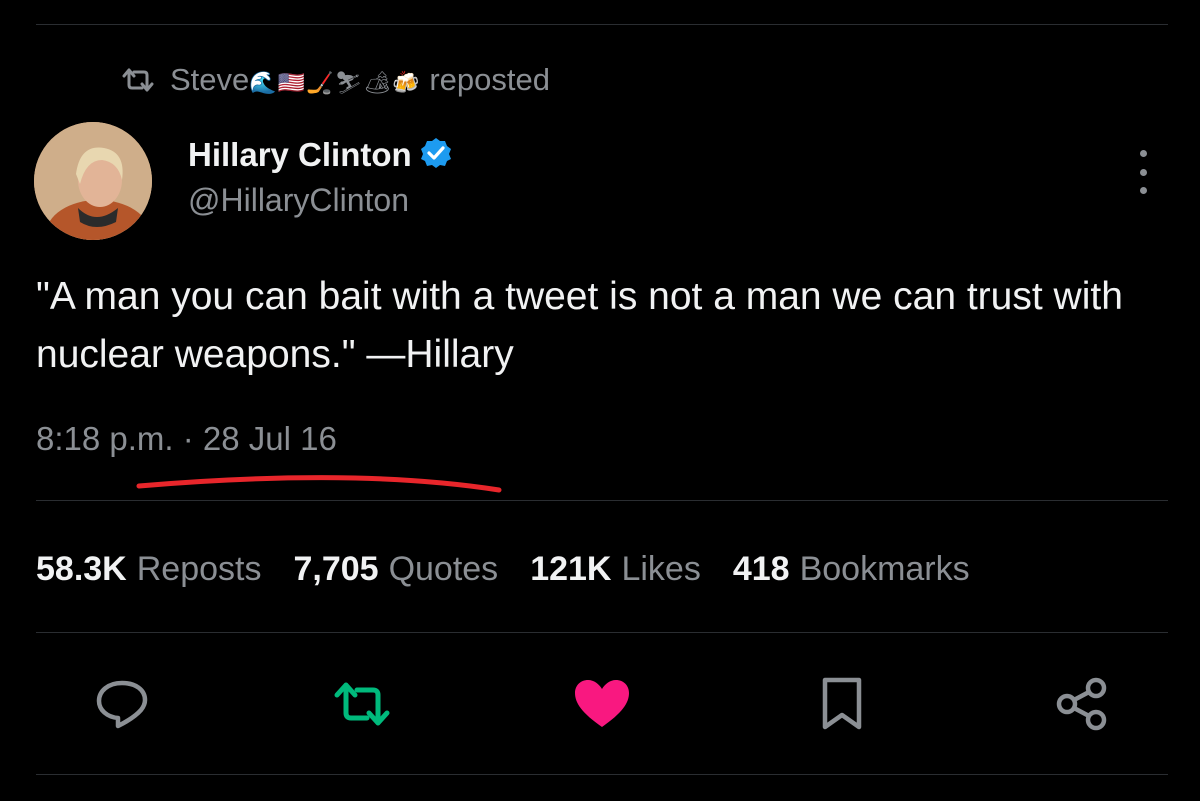 The width and height of the screenshot is (1200, 801). I want to click on top-divider, so click(602, 24).